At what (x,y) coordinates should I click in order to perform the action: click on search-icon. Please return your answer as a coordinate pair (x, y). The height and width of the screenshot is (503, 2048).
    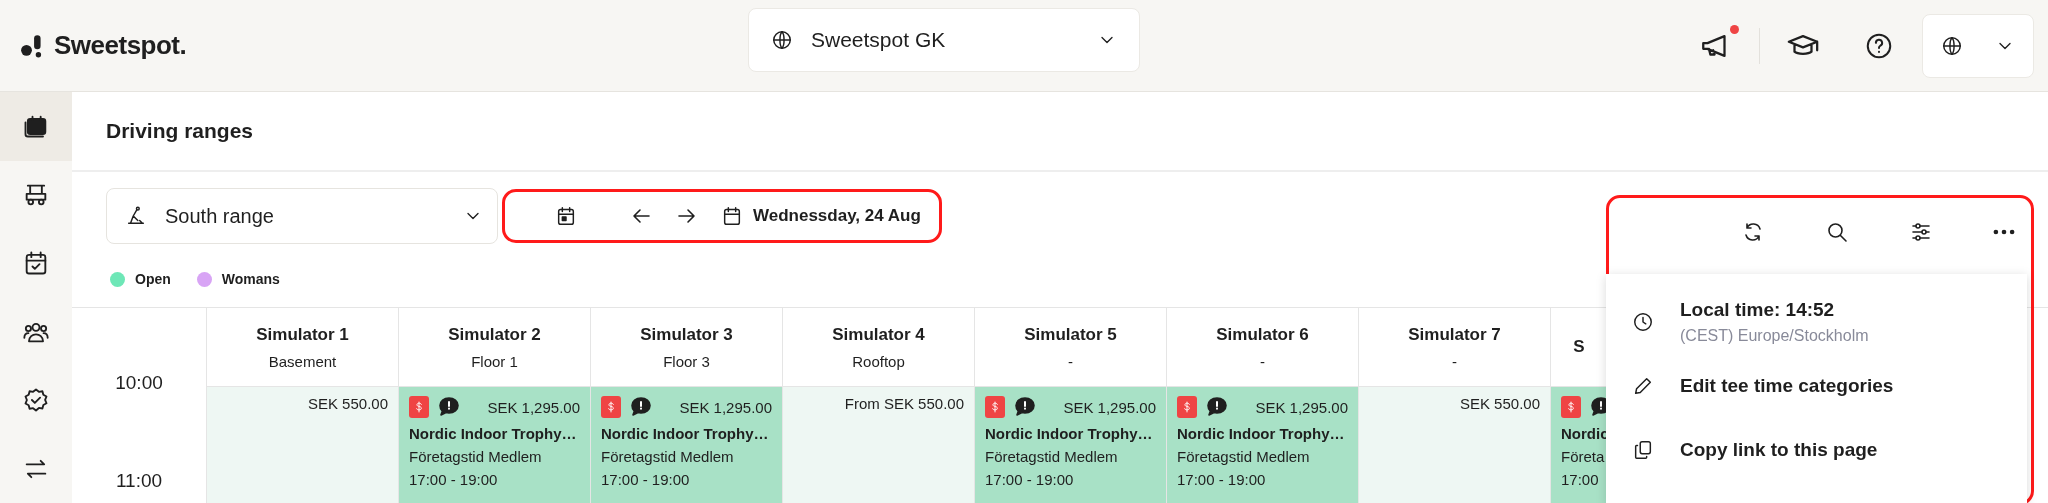
    Looking at the image, I should click on (1837, 232).